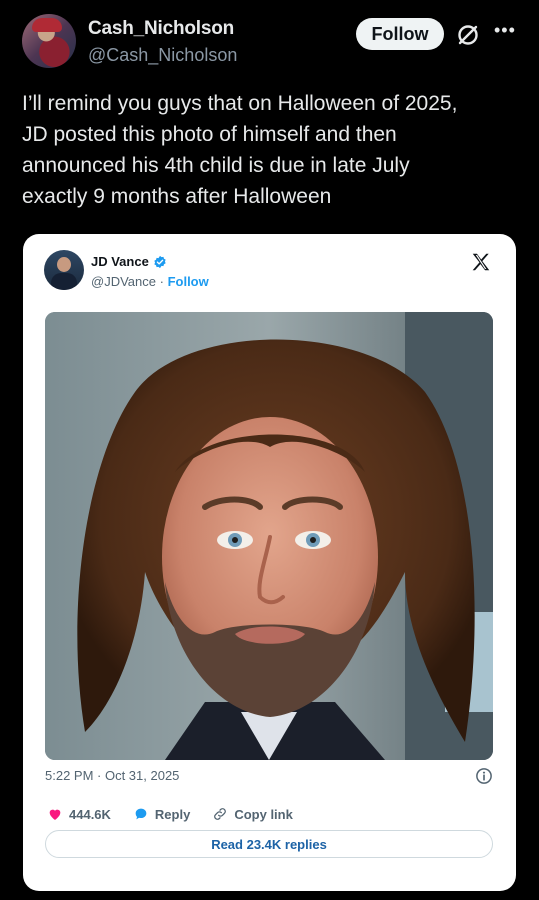  I want to click on heart-icon, so click(55, 814).